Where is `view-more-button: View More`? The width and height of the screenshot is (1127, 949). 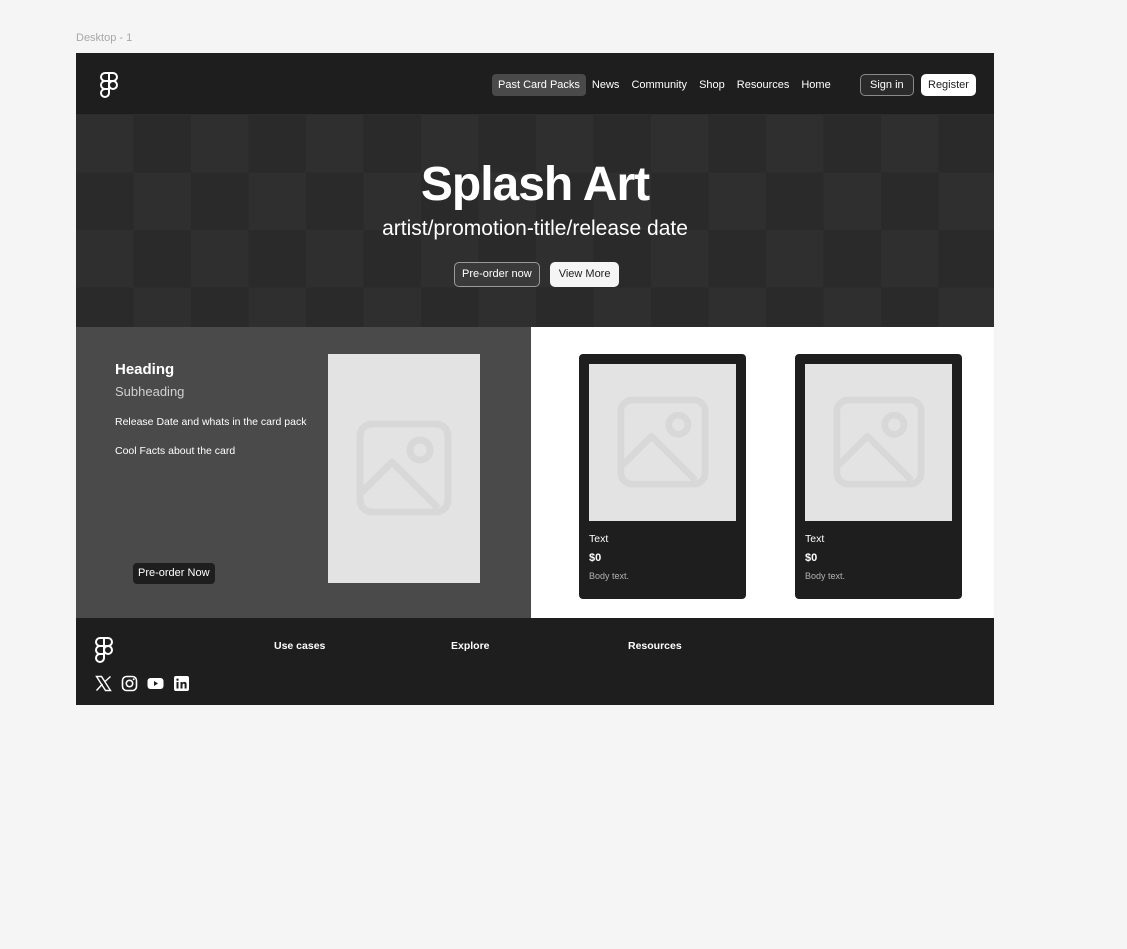
view-more-button: View More is located at coordinates (584, 274).